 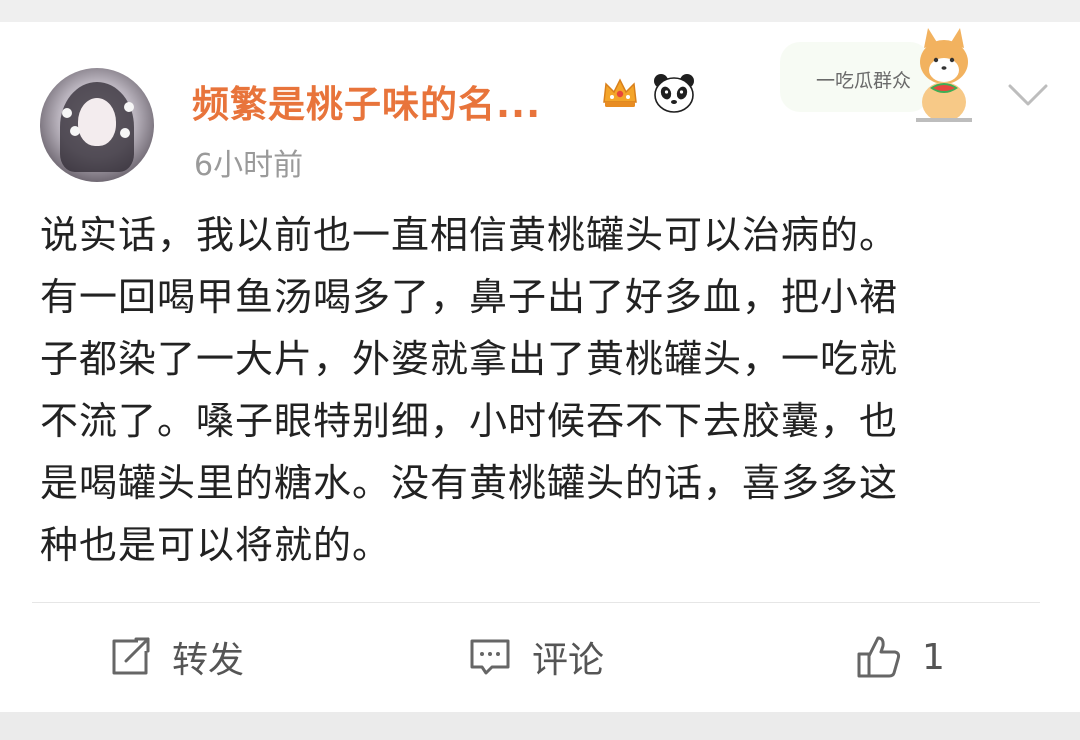 I want to click on post-body-line: 种也是可以将就的。, so click(x=216, y=545).